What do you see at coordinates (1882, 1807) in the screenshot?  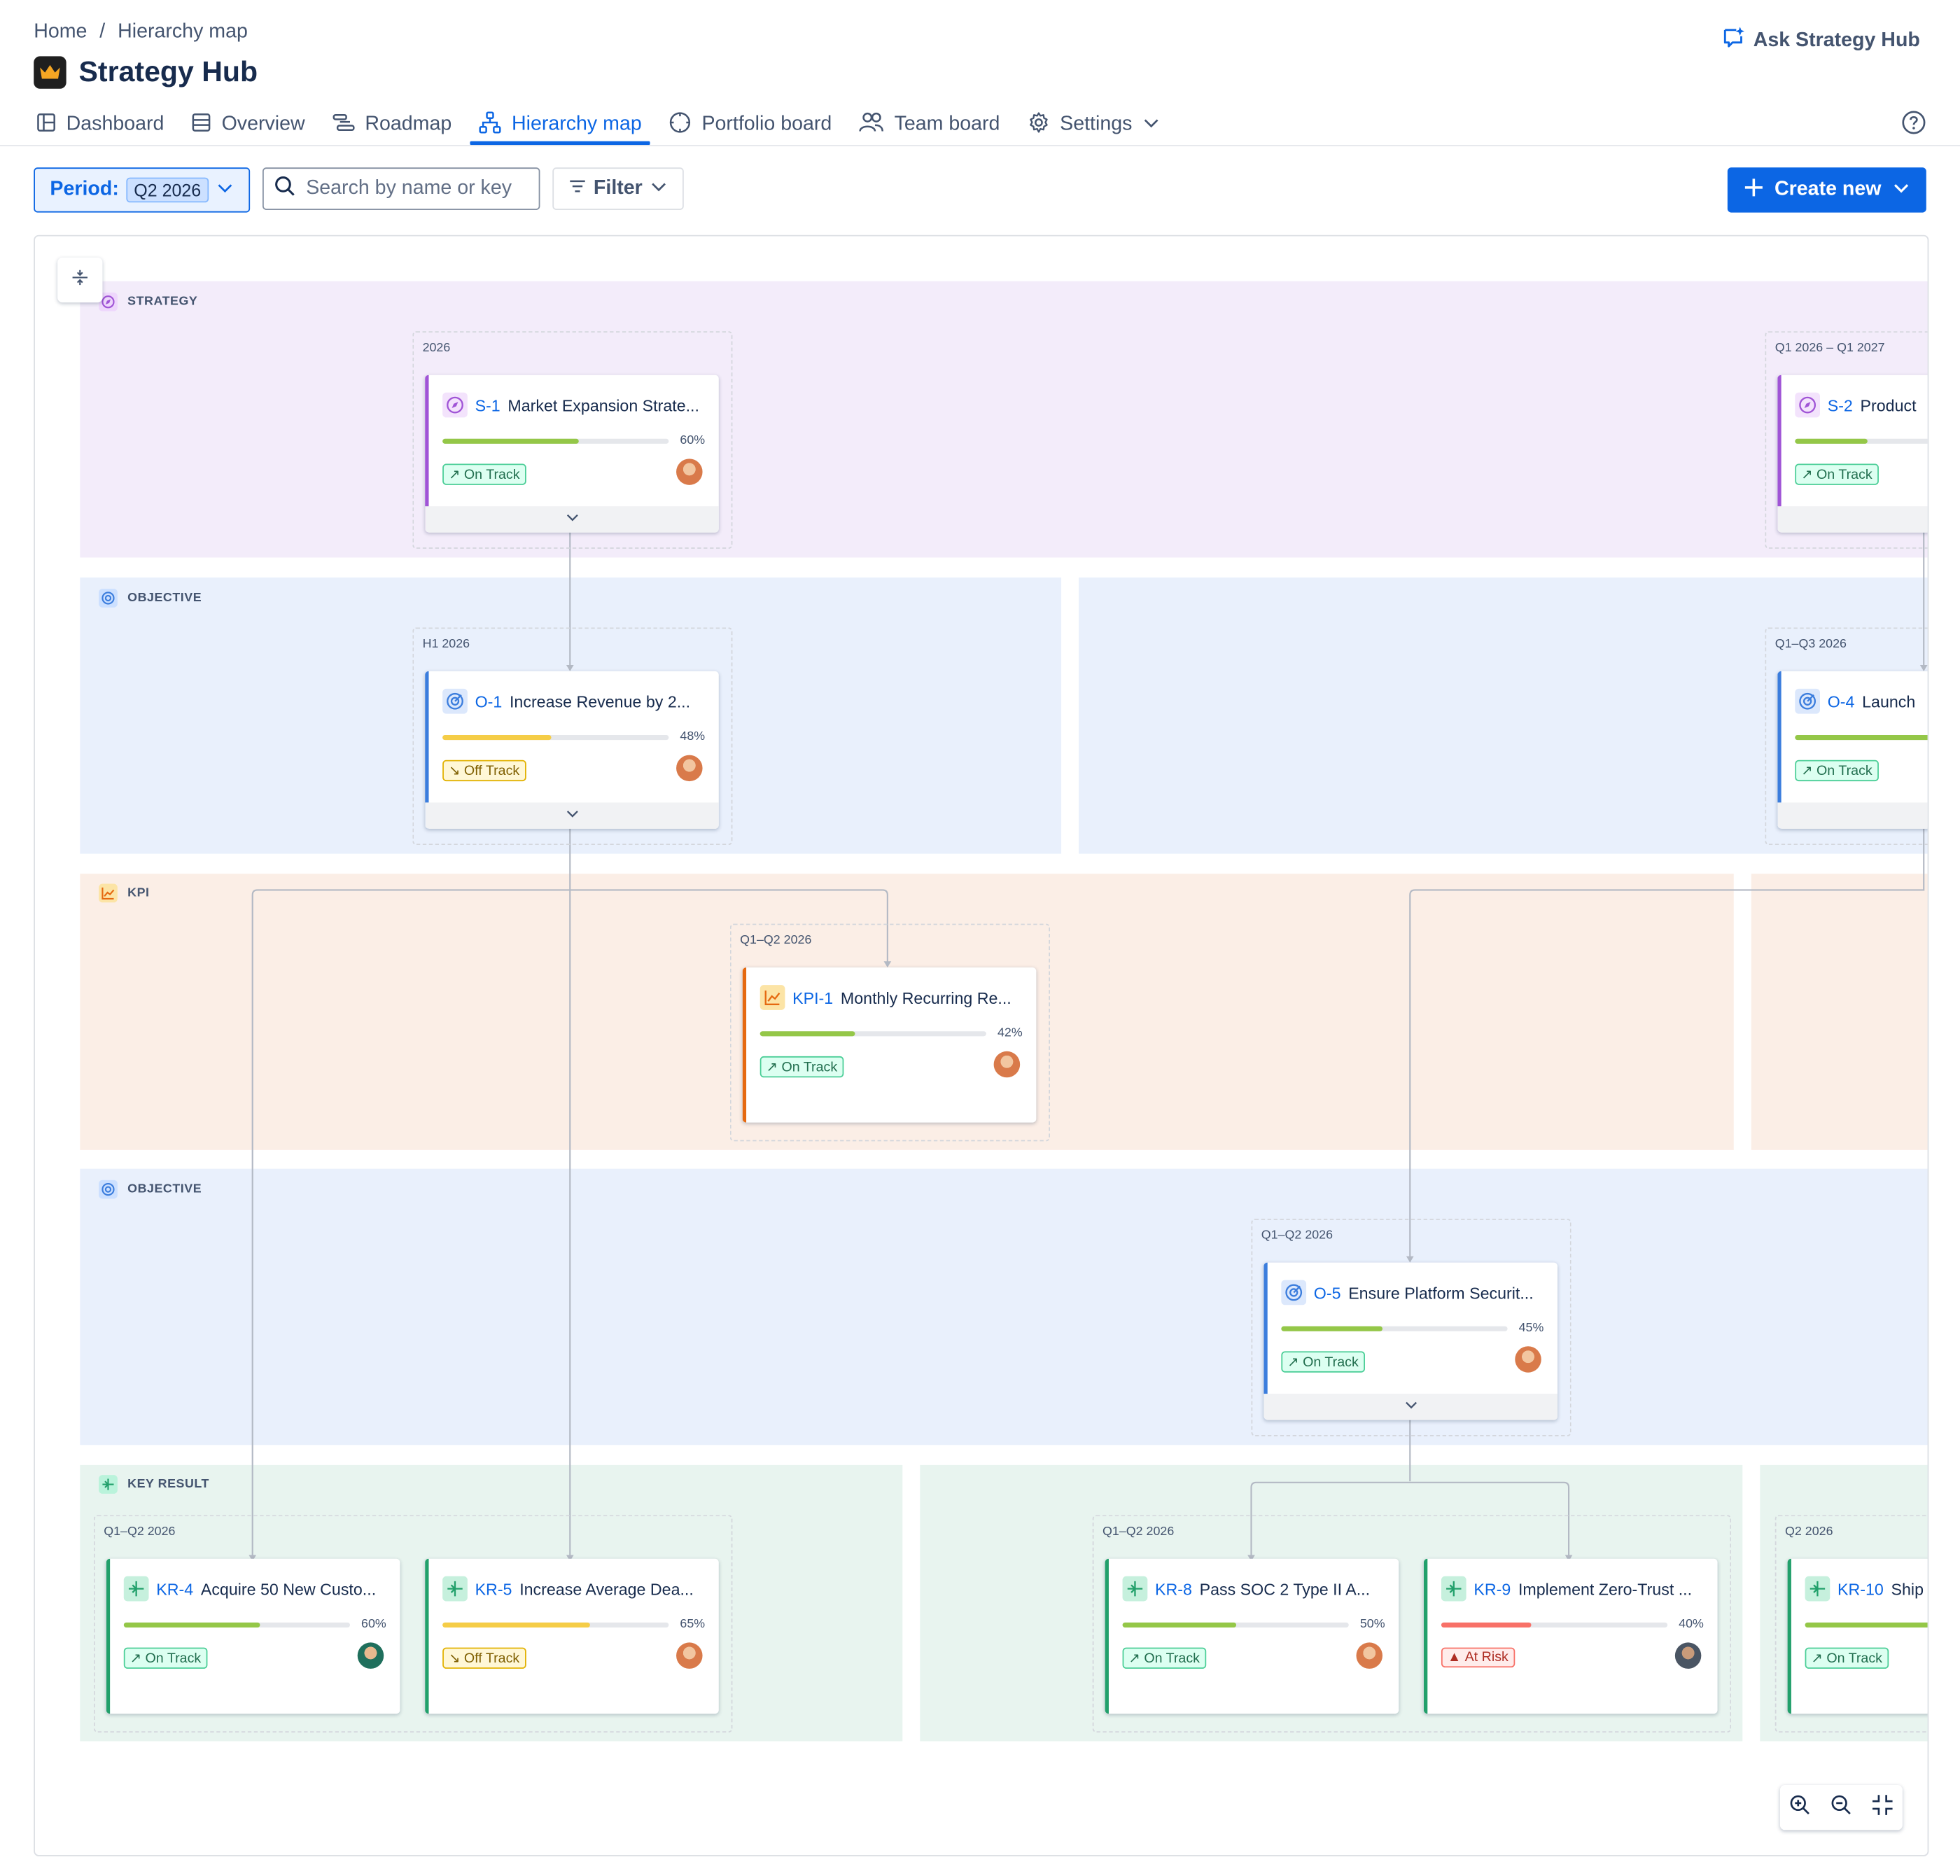 I see `fit-screen-icon` at bounding box center [1882, 1807].